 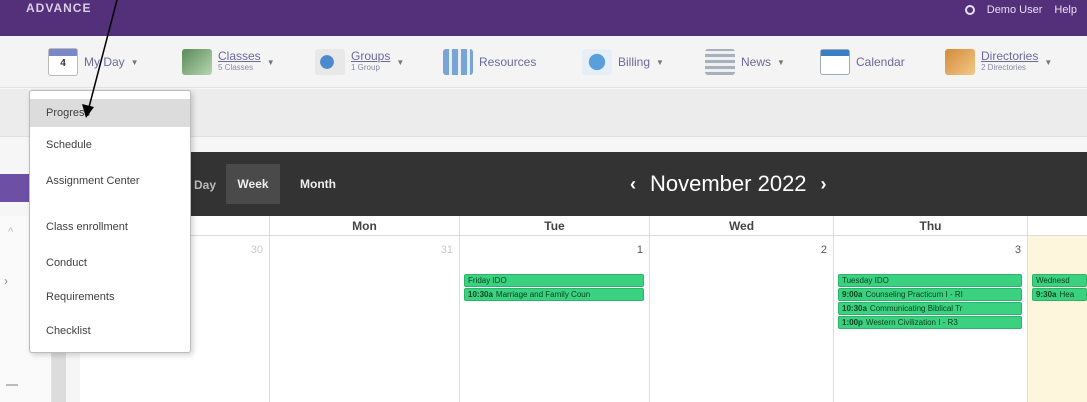 I want to click on top-header: ADVANCE Demo User Help, so click(x=543, y=18).